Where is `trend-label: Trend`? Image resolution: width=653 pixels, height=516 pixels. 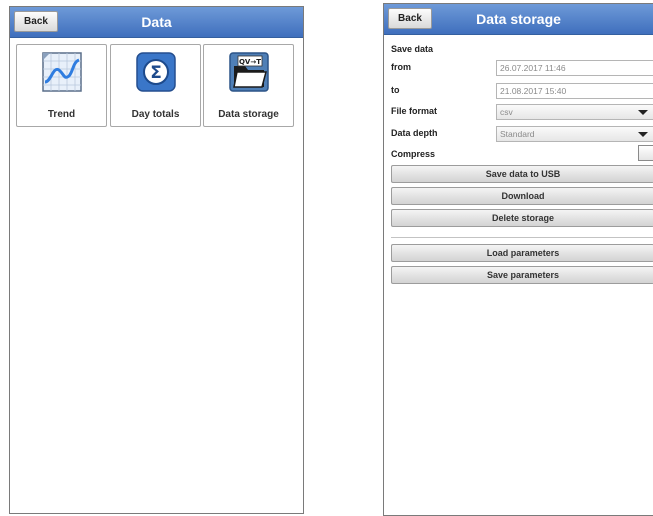
trend-label: Trend is located at coordinates (61, 114).